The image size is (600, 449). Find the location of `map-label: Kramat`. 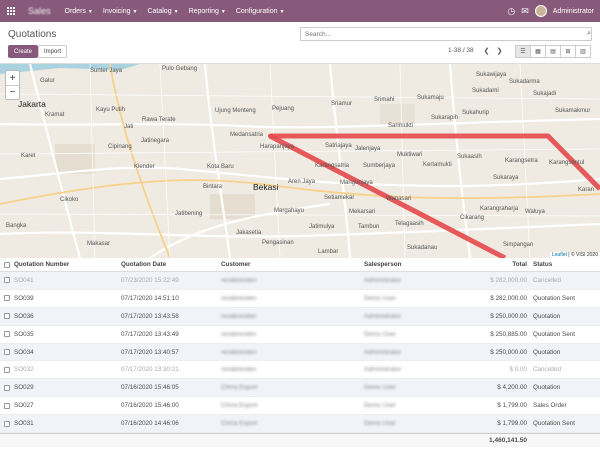

map-label: Kramat is located at coordinates (55, 115).